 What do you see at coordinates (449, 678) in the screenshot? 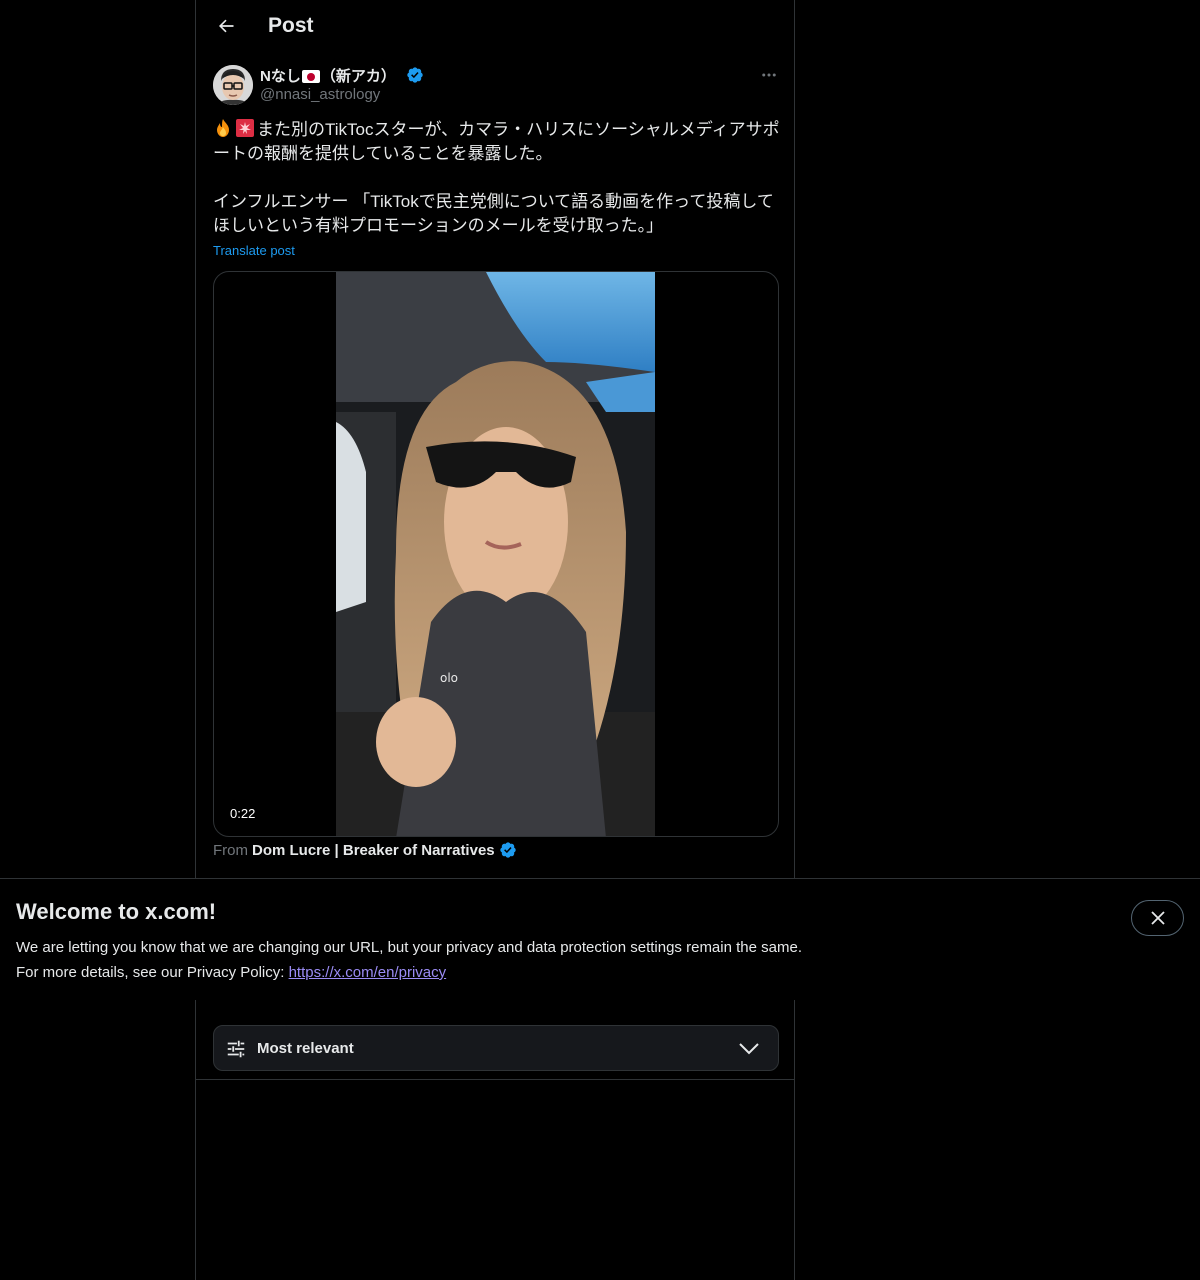
I see `svg-text: olo` at bounding box center [449, 678].